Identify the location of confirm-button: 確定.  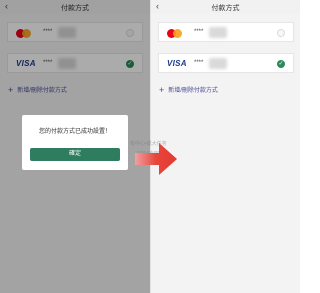
(75, 154).